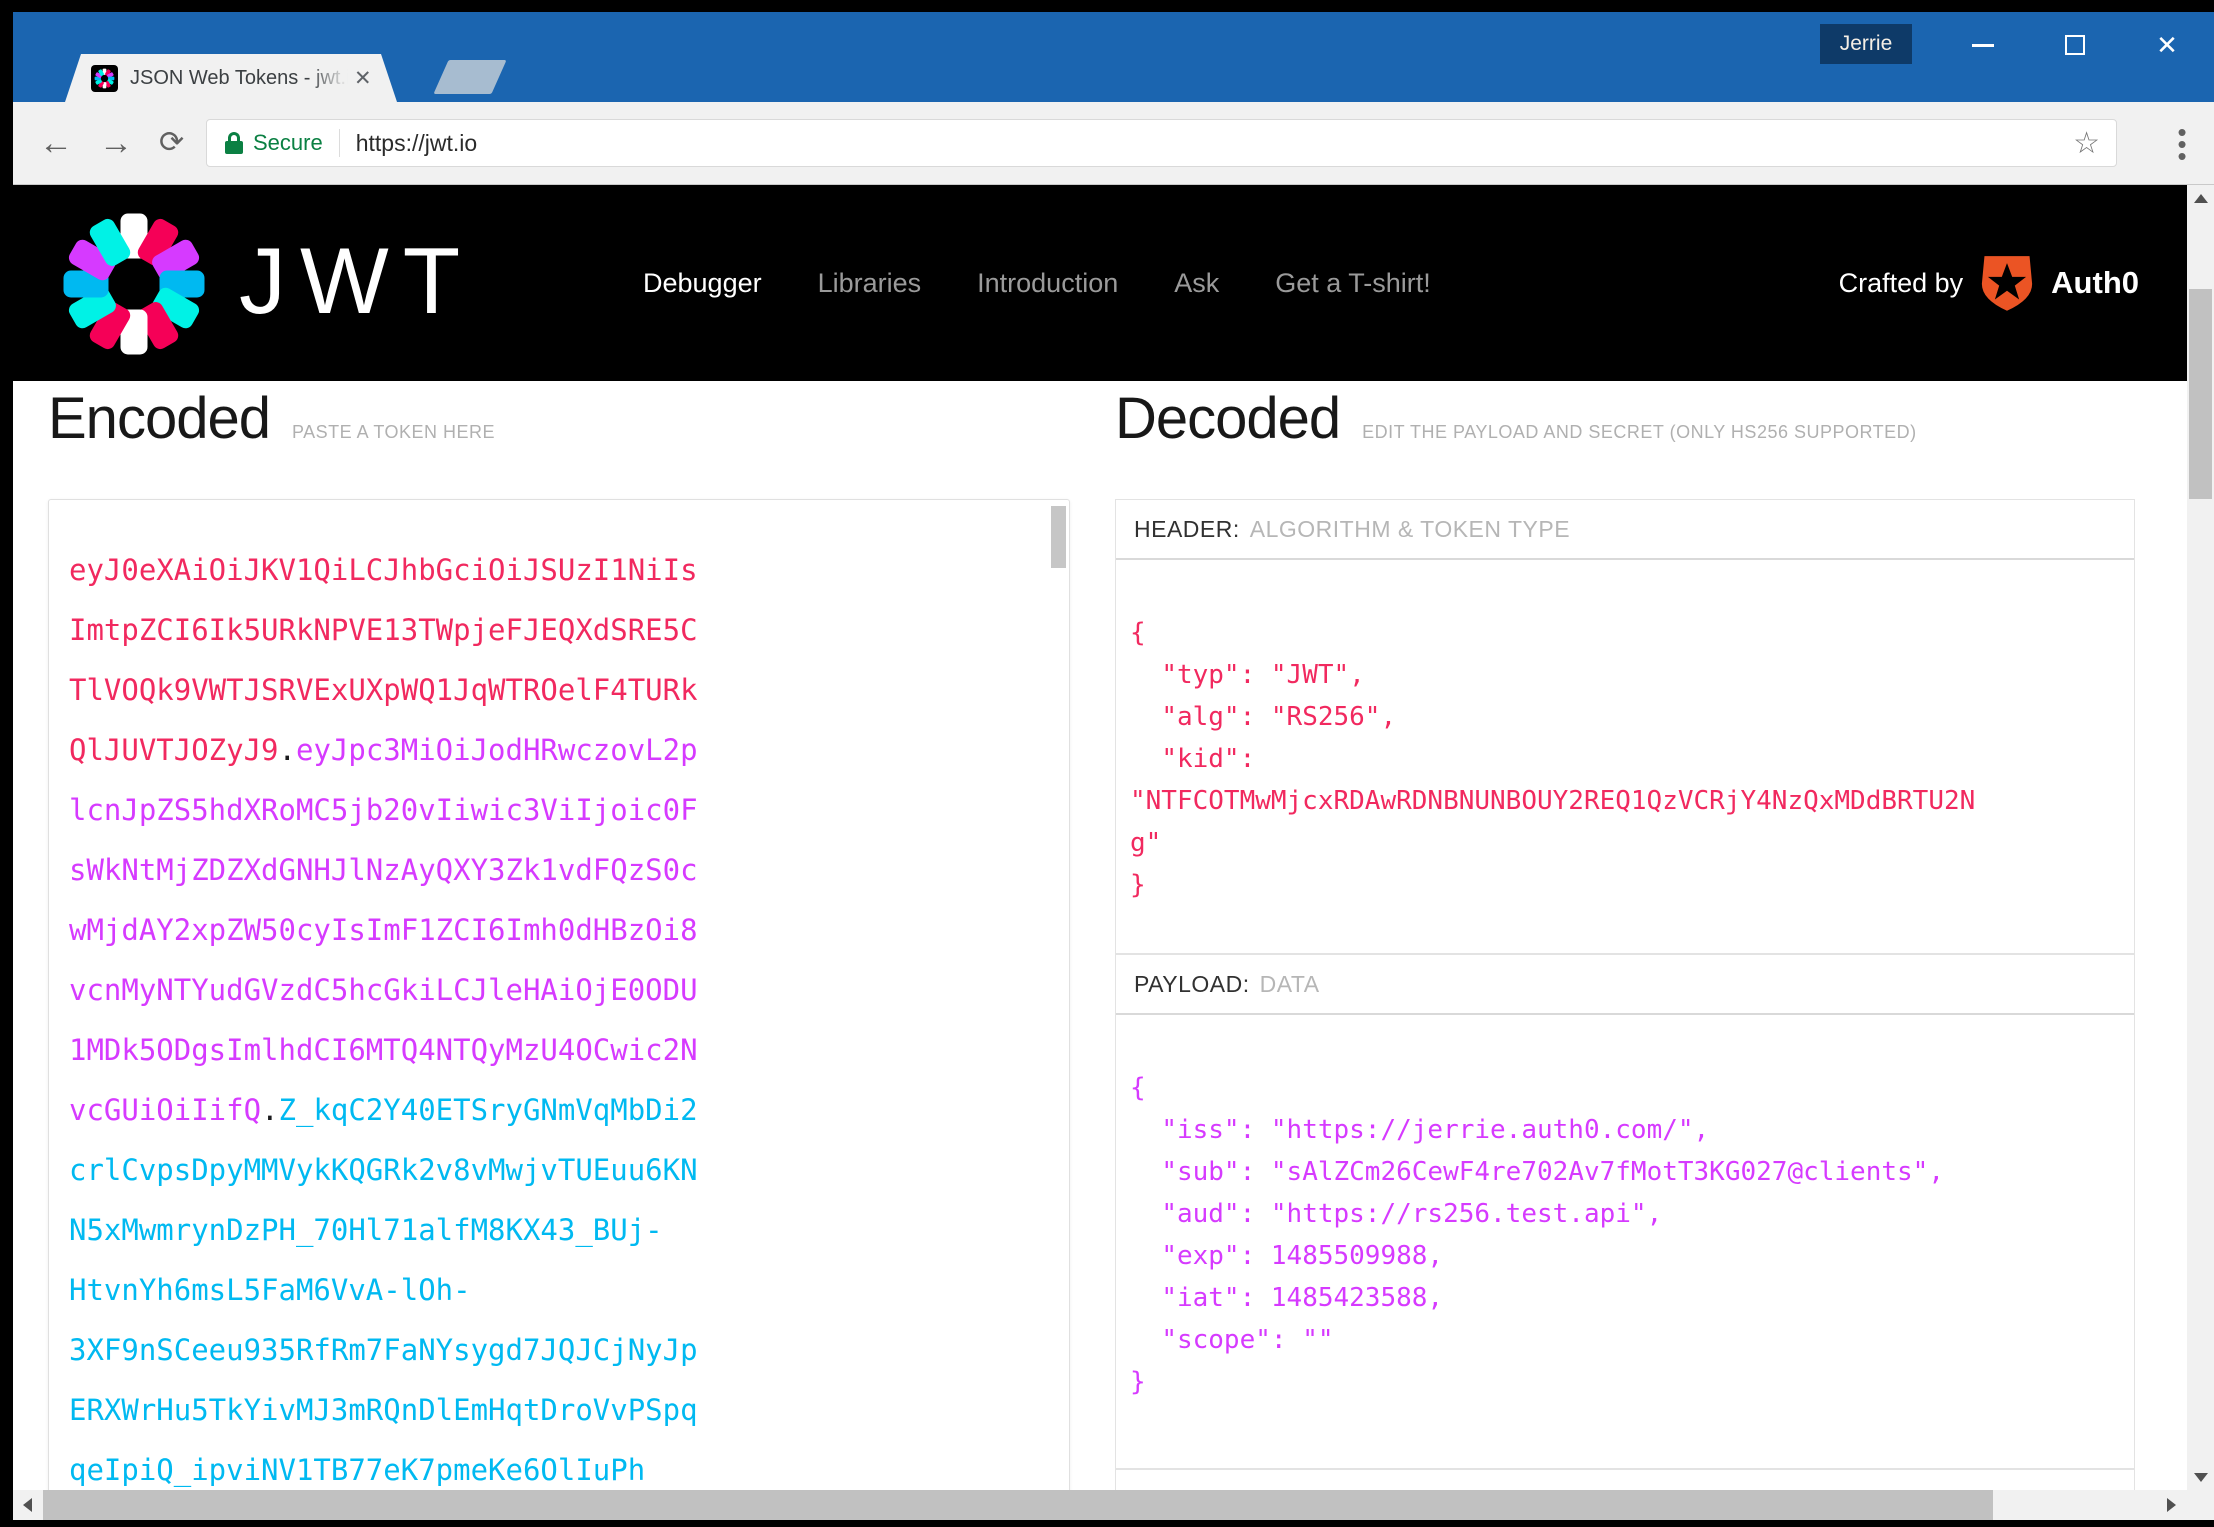 The height and width of the screenshot is (1527, 2214). I want to click on encoded-title: Encoded, so click(159, 418).